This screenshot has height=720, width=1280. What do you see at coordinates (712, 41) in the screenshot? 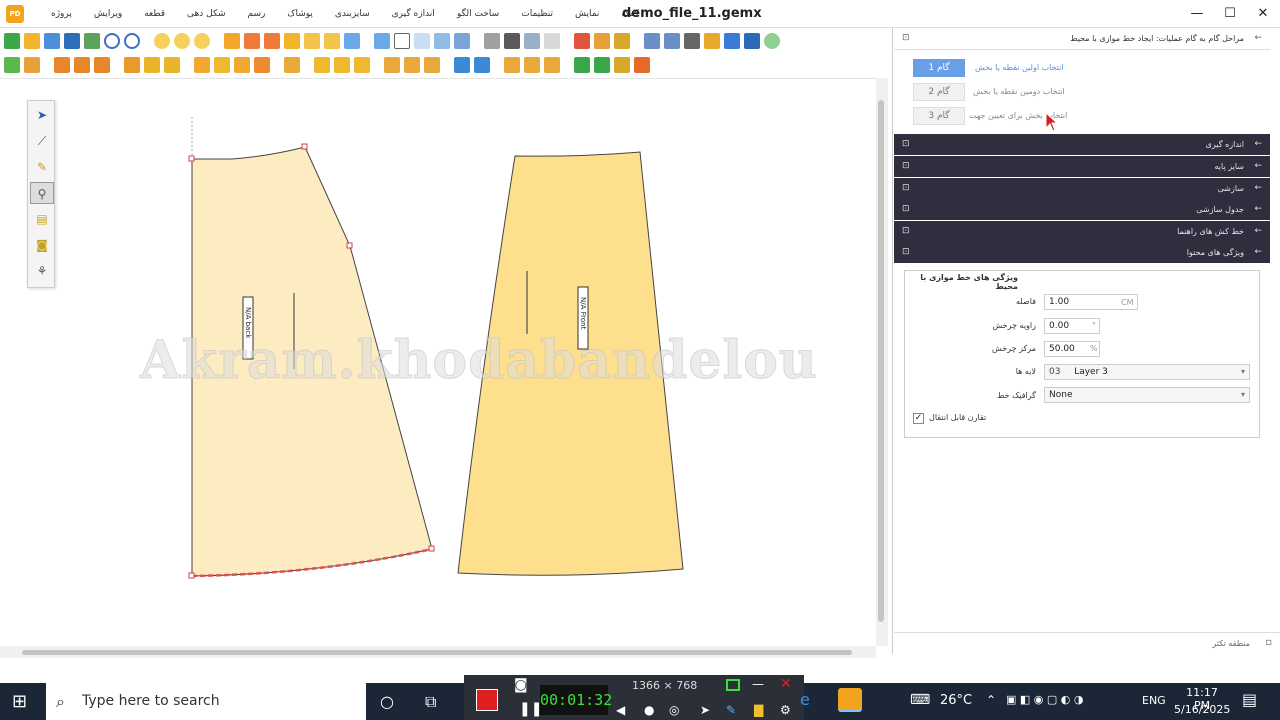
I see `export-icon` at bounding box center [712, 41].